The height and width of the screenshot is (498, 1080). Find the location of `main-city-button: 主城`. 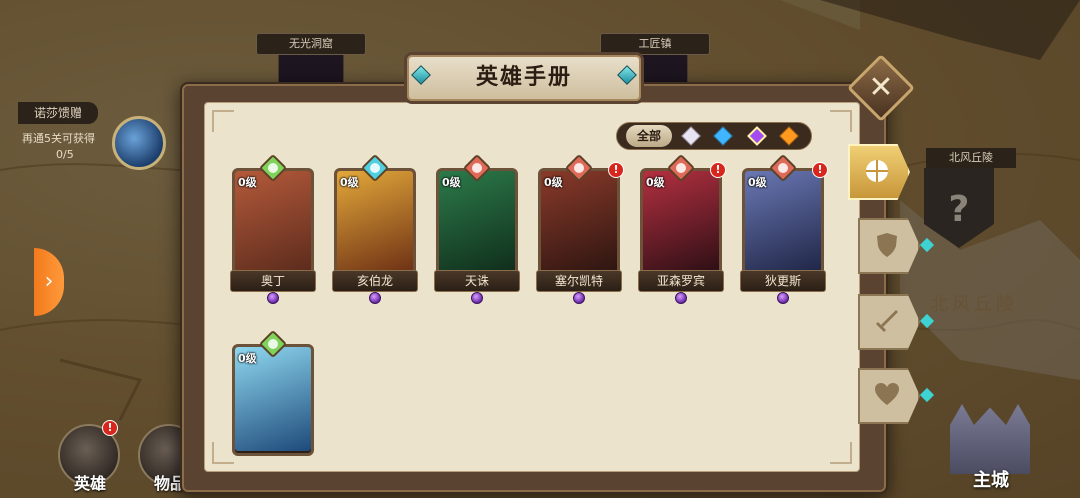

main-city-button: 主城 is located at coordinates (991, 448).